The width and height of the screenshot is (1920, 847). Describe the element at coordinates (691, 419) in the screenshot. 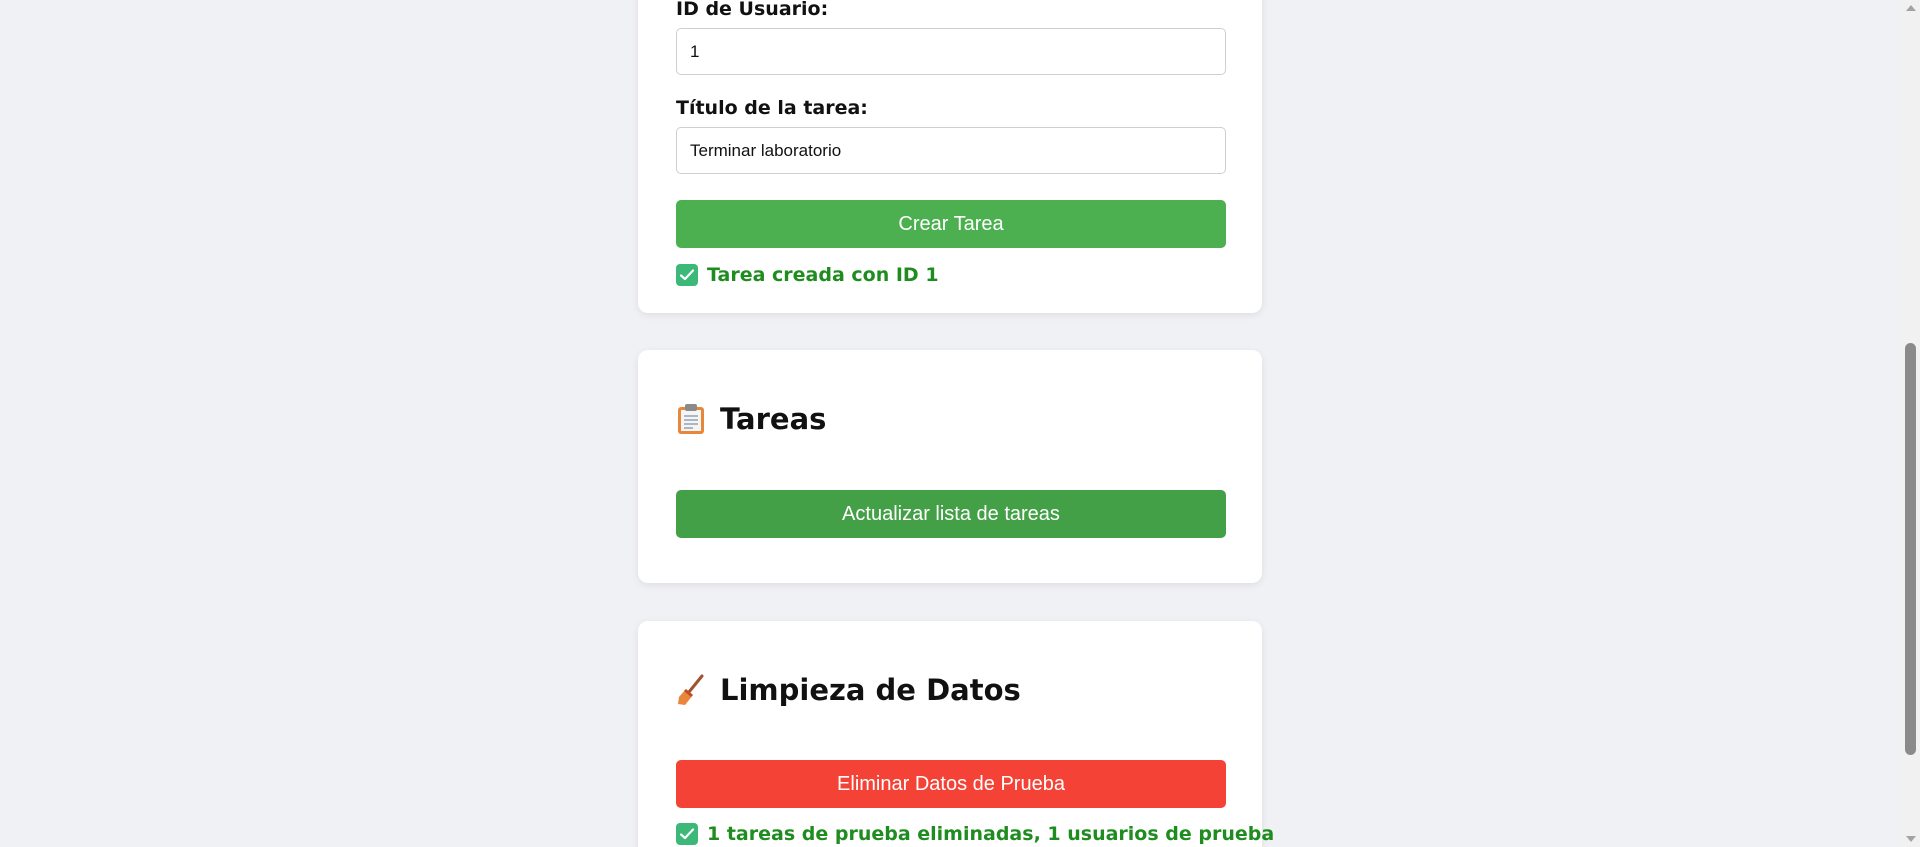

I see `clipboard-icon` at that location.